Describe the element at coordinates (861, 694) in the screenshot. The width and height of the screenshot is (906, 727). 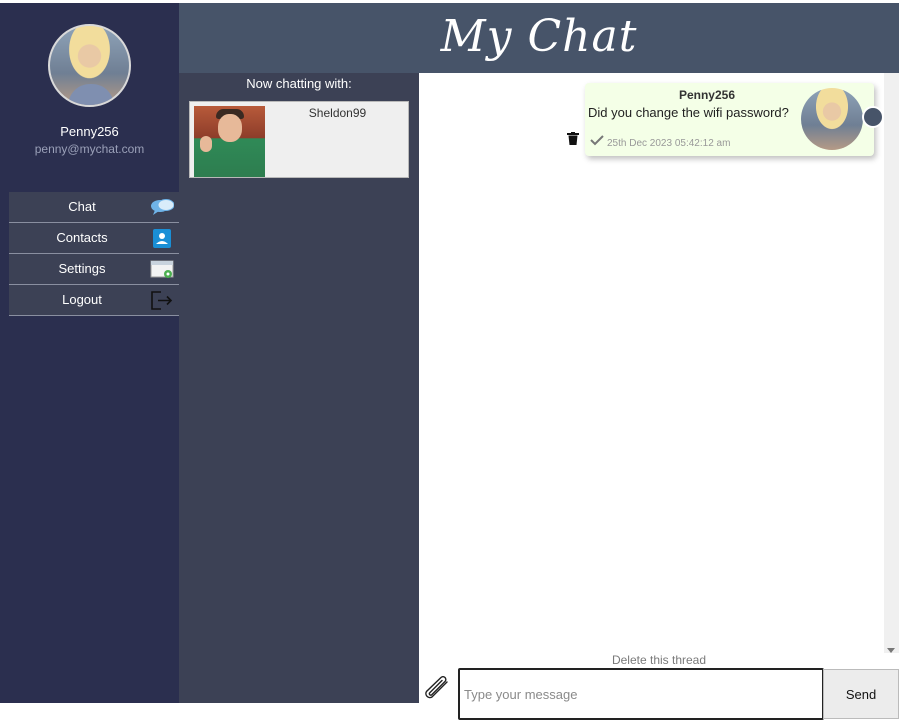
I see `send-button: Send` at that location.